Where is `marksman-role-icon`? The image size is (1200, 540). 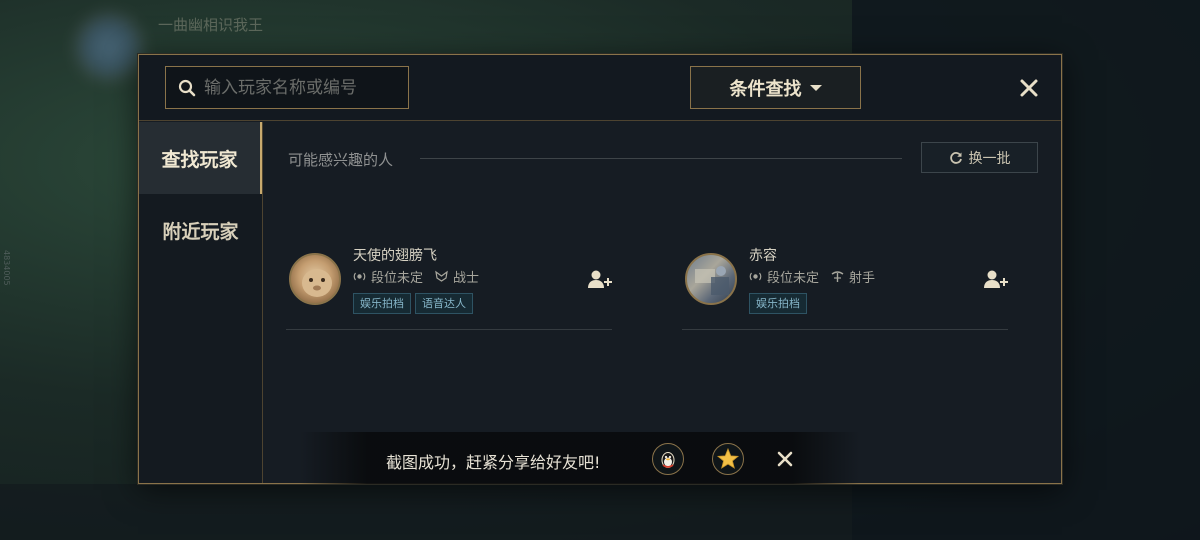
marksman-role-icon is located at coordinates (837, 276).